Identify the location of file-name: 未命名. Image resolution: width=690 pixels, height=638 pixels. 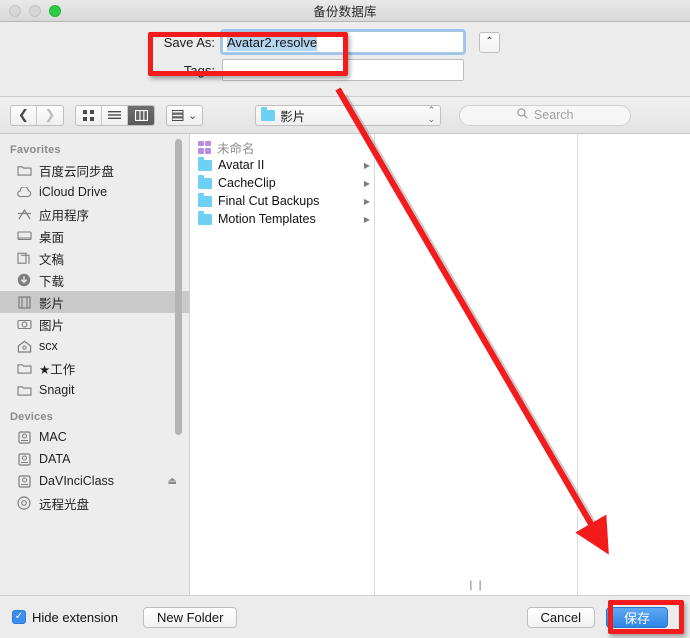
(236, 148).